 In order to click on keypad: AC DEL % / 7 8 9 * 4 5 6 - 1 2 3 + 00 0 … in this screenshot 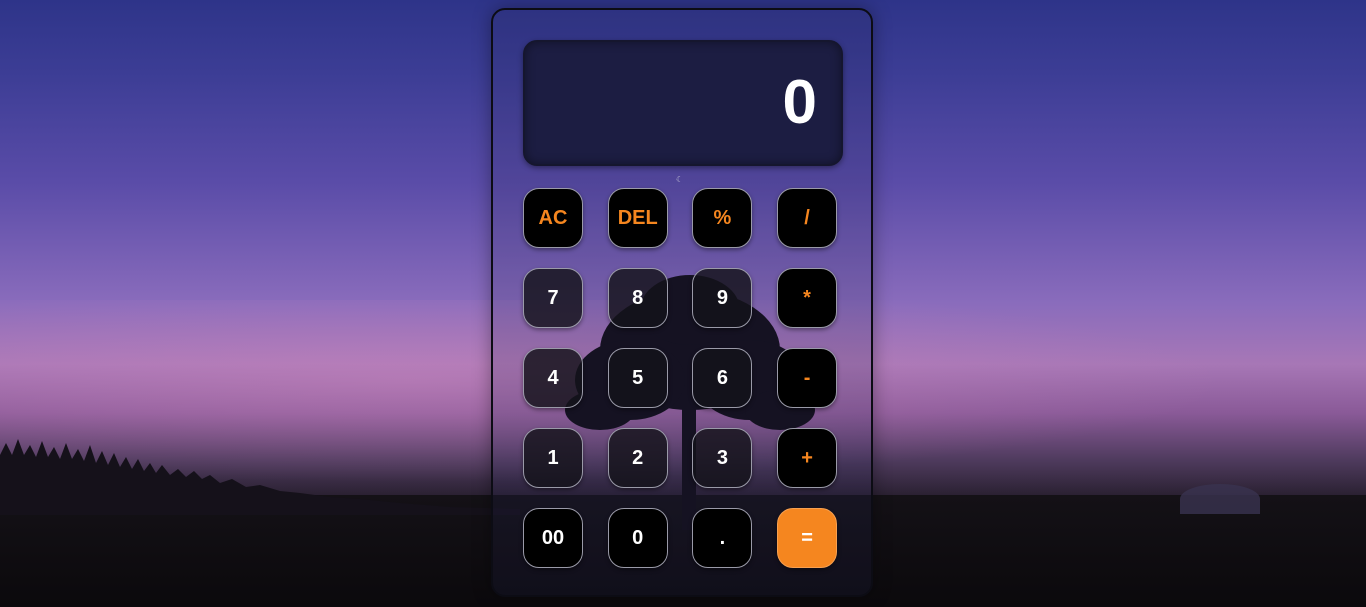, I will do `click(681, 378)`.